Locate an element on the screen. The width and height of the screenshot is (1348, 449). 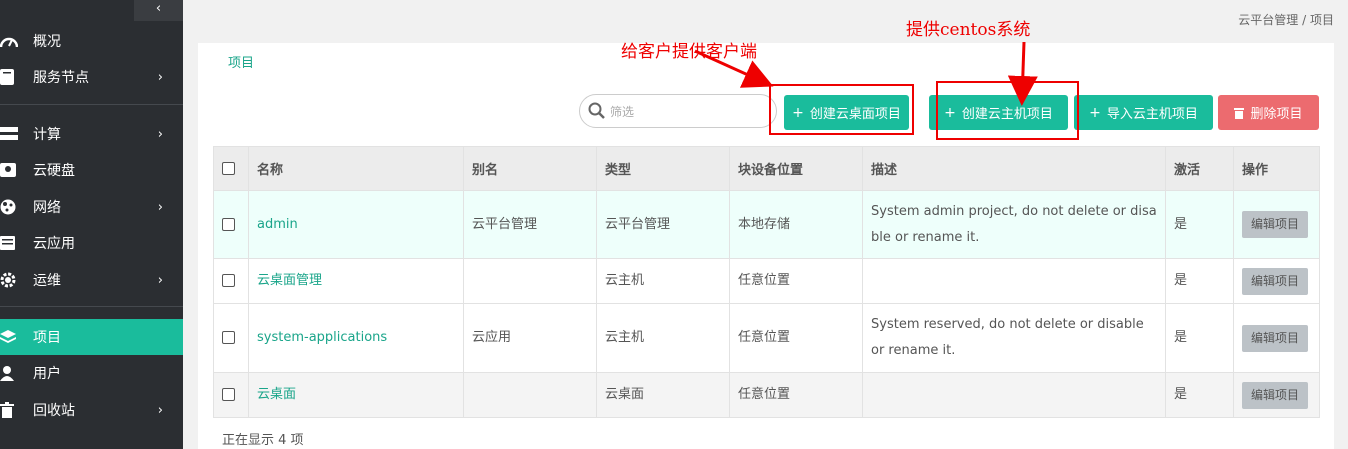
annotation-arrow-centos is located at coordinates (1022, 73).